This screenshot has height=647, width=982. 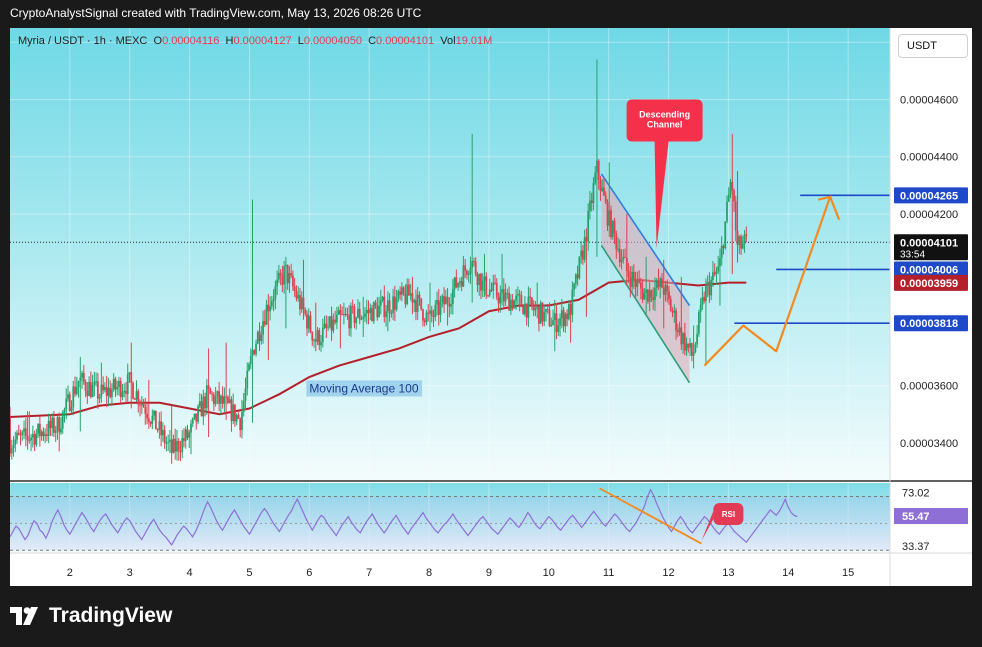 I want to click on time-tick-label: 13, so click(x=728, y=573).